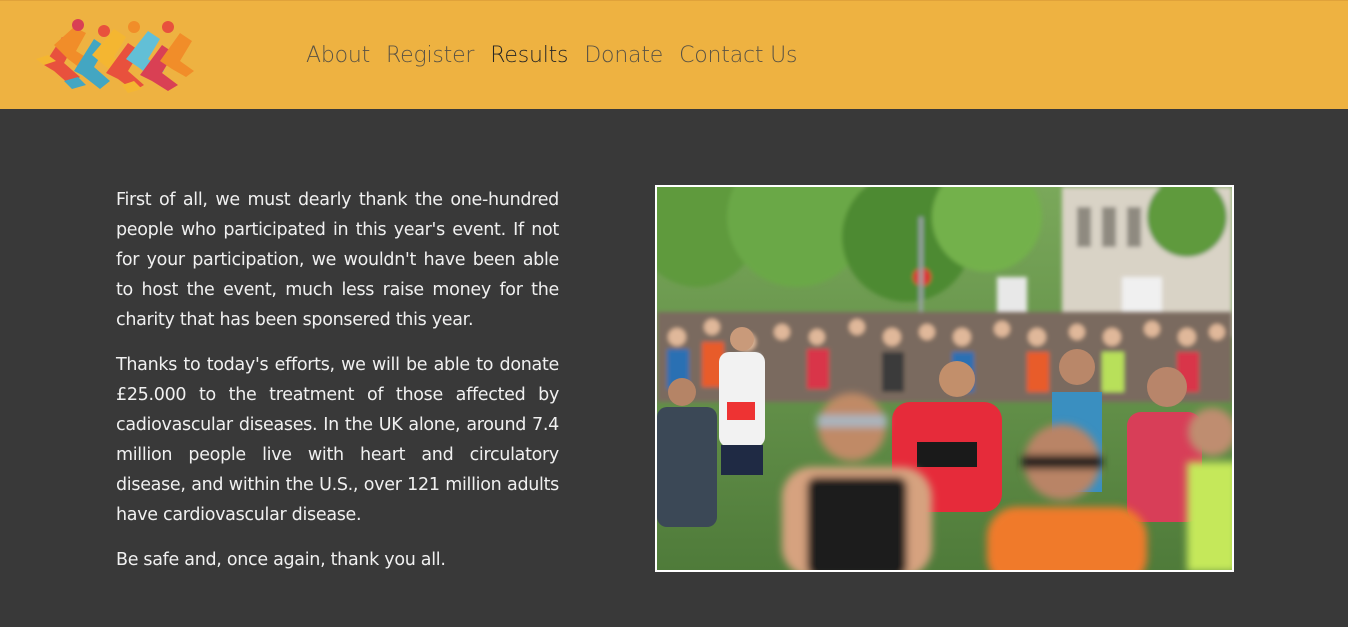  I want to click on nav-contact-us: Contact Us, so click(738, 56).